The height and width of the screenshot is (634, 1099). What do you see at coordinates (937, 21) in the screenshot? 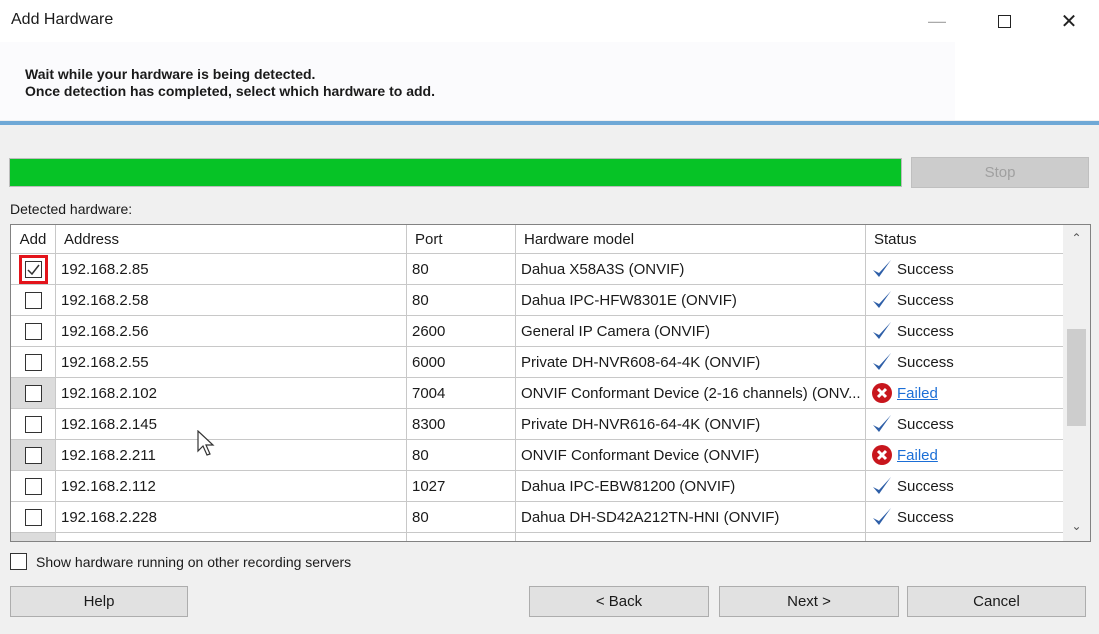
I see `minimize-button: —` at bounding box center [937, 21].